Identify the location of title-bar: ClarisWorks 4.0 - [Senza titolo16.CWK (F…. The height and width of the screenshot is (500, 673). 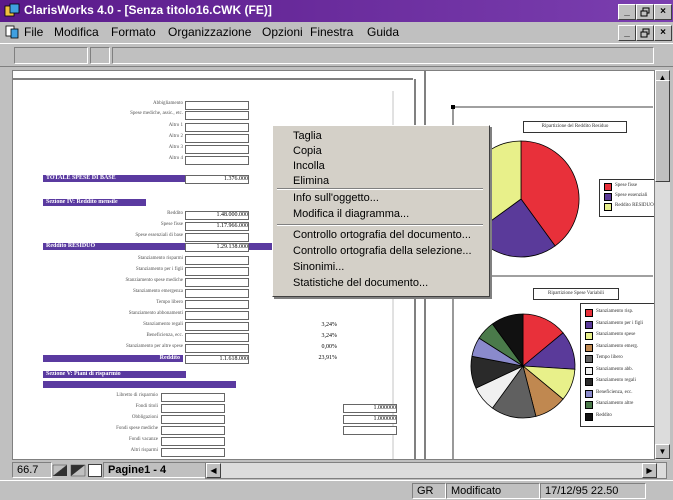
(336, 11).